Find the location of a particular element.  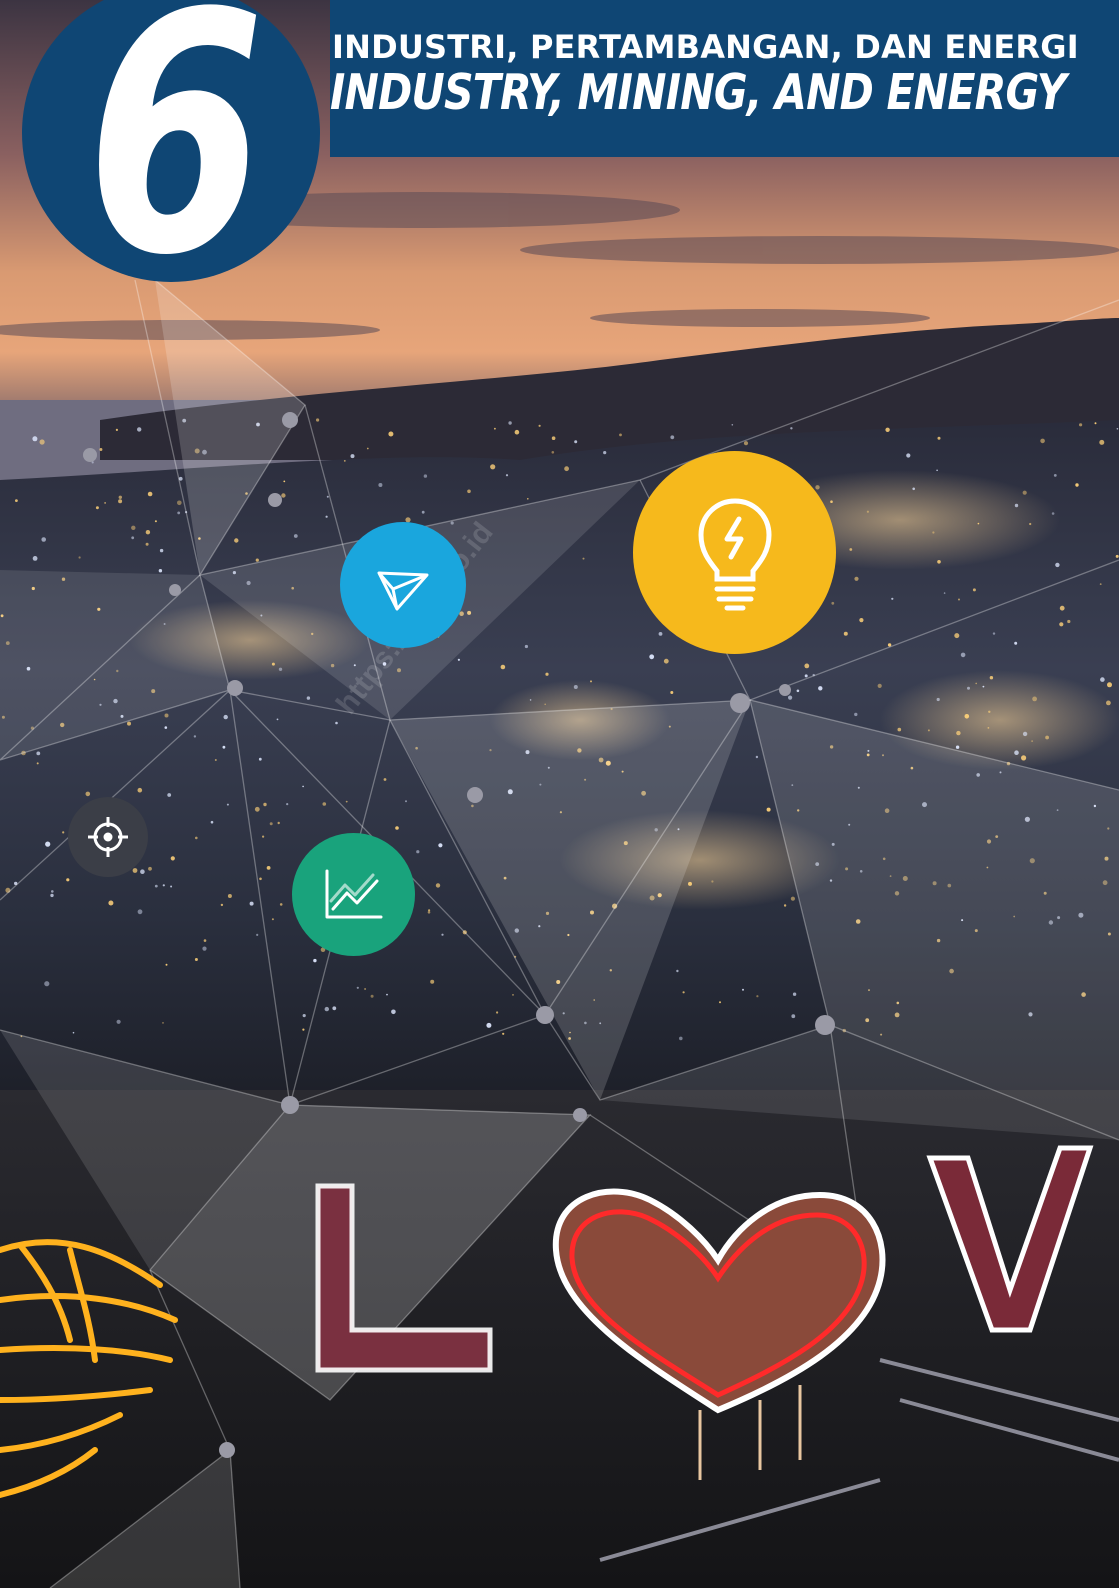

chapter-title-english: INDUSTRY, MINING, AND ENERGY is located at coordinates (698, 92).